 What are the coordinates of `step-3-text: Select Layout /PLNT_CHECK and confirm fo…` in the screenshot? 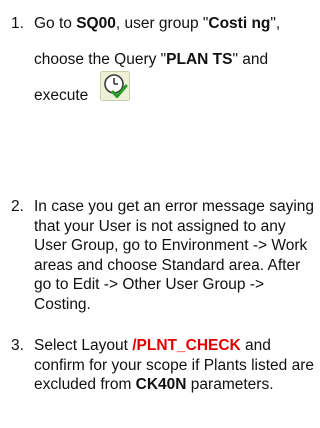 It's located at (174, 365).